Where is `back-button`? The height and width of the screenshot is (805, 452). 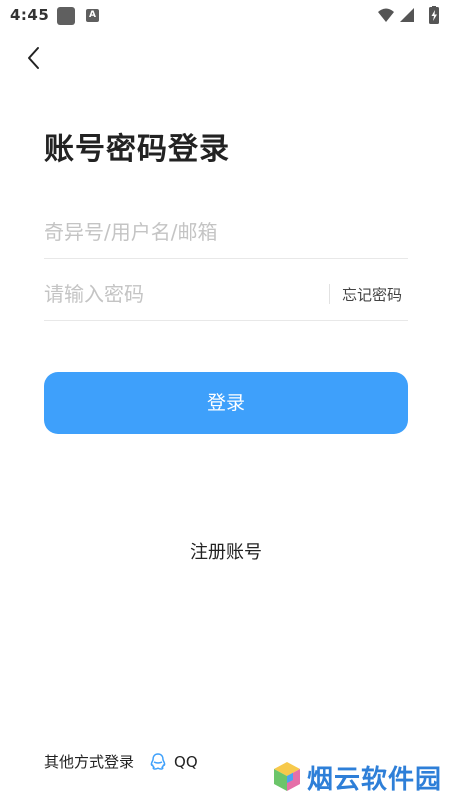 back-button is located at coordinates (34, 58).